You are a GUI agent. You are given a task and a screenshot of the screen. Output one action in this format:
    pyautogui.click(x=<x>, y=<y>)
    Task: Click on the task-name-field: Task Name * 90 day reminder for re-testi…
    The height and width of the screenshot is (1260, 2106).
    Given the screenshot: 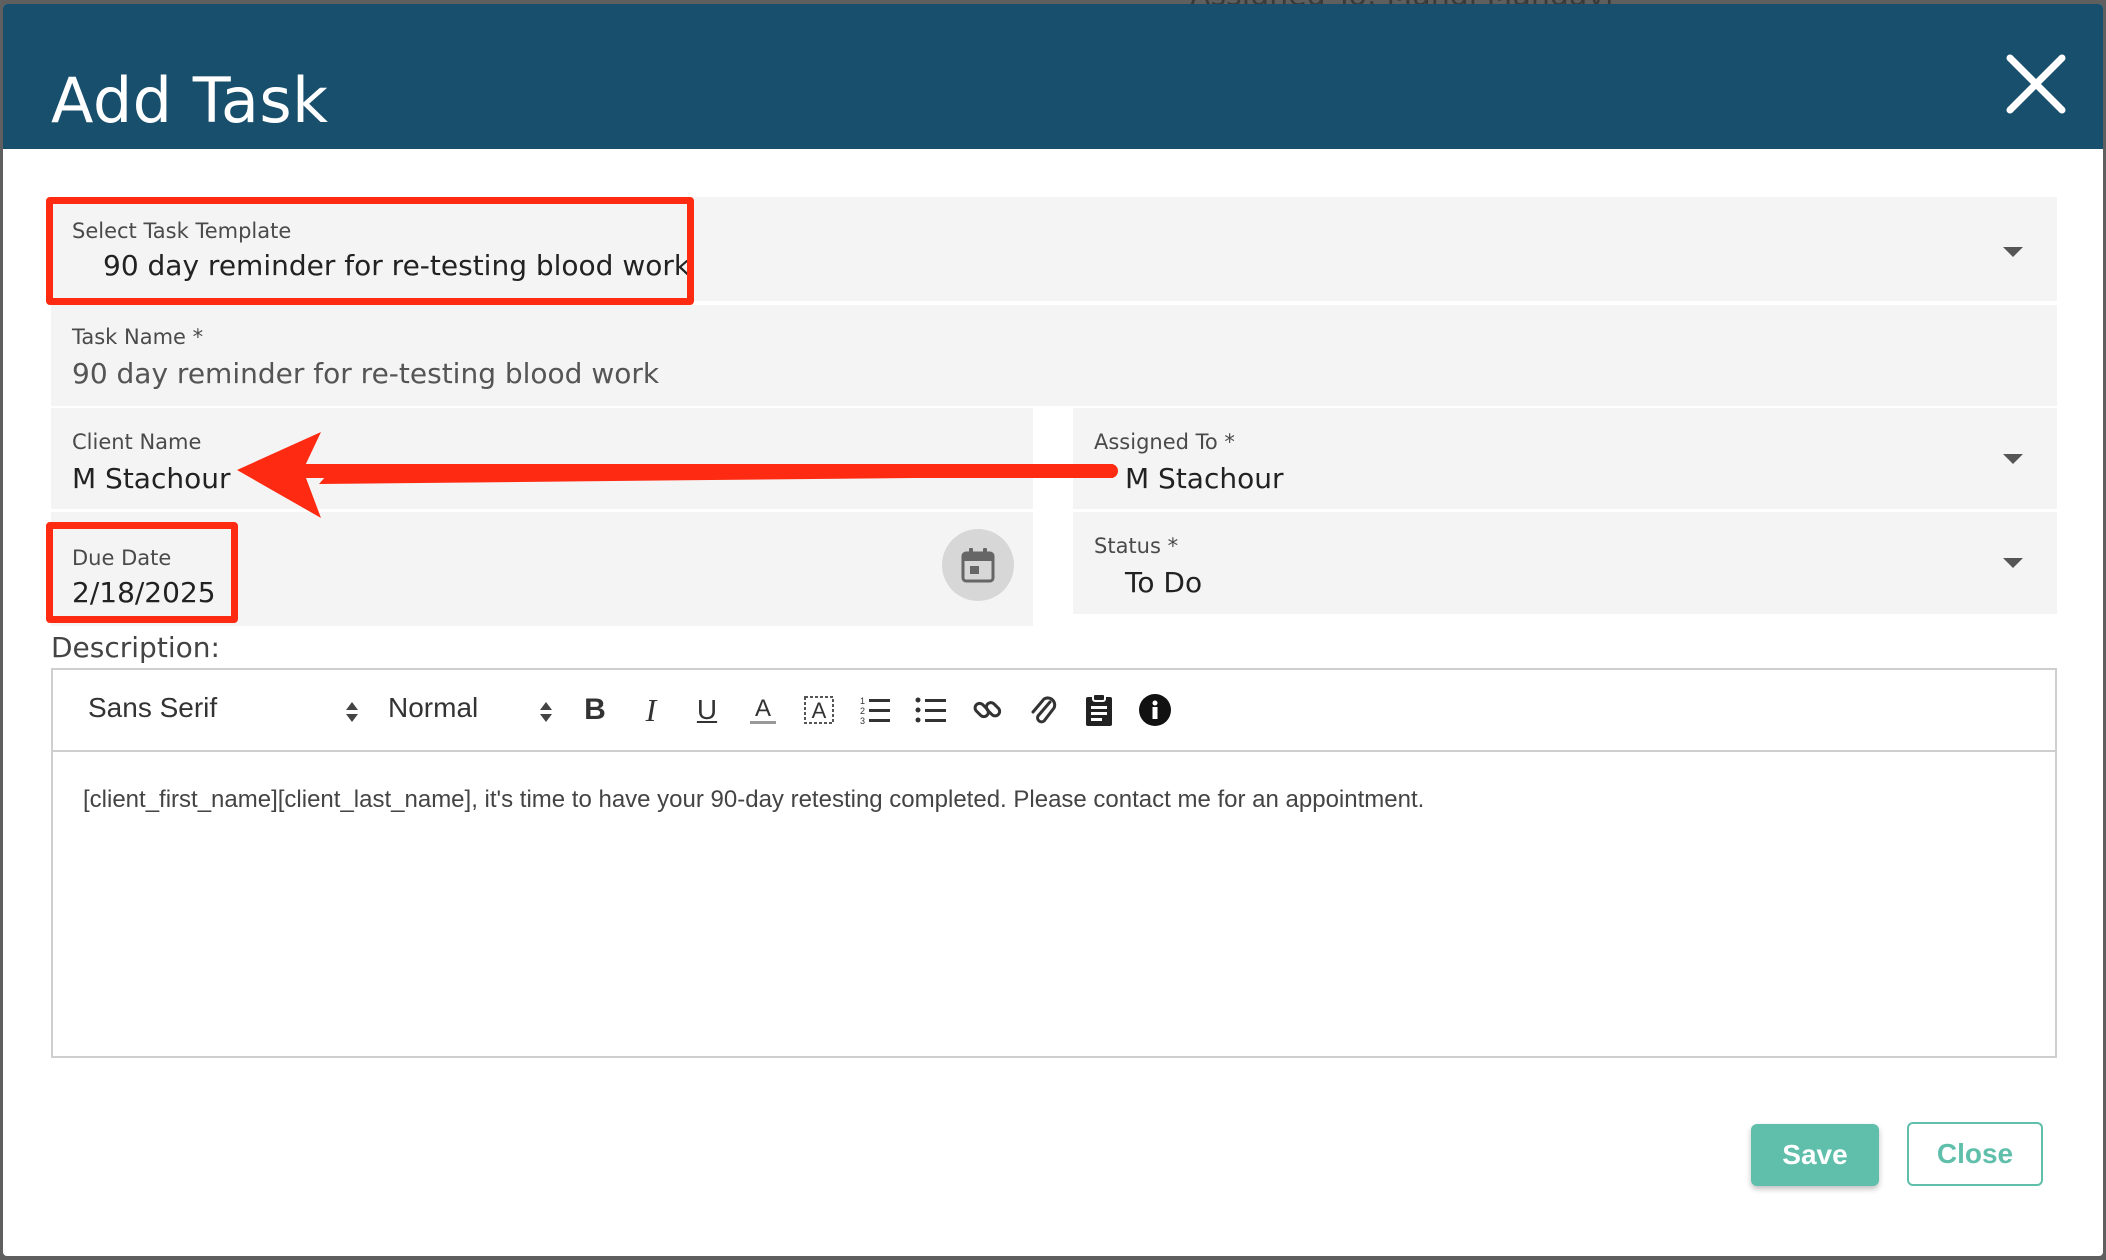 What is the action you would take?
    pyautogui.click(x=1054, y=355)
    